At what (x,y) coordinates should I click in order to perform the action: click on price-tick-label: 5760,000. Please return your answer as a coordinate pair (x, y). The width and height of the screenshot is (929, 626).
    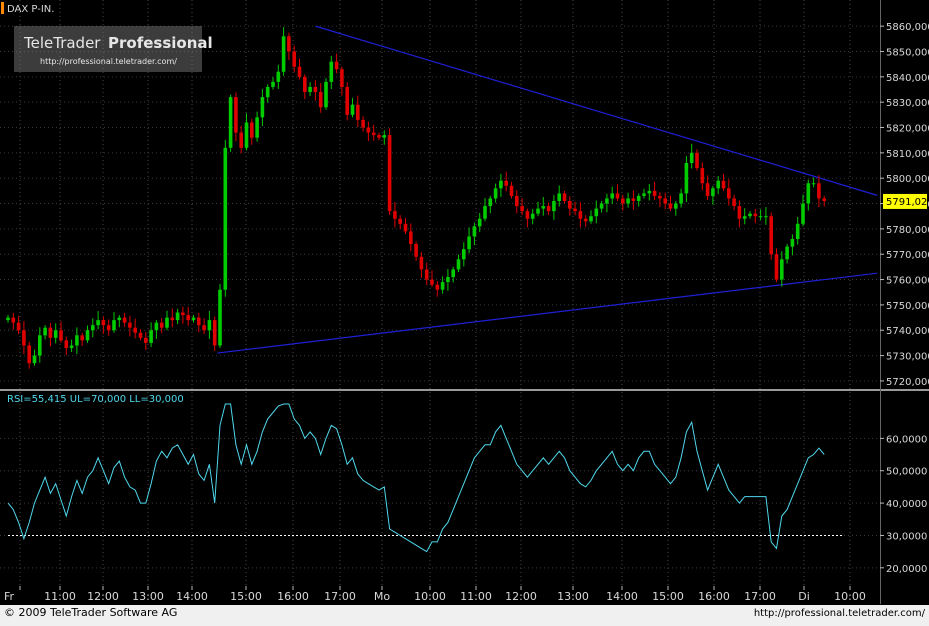
    Looking at the image, I should click on (907, 281).